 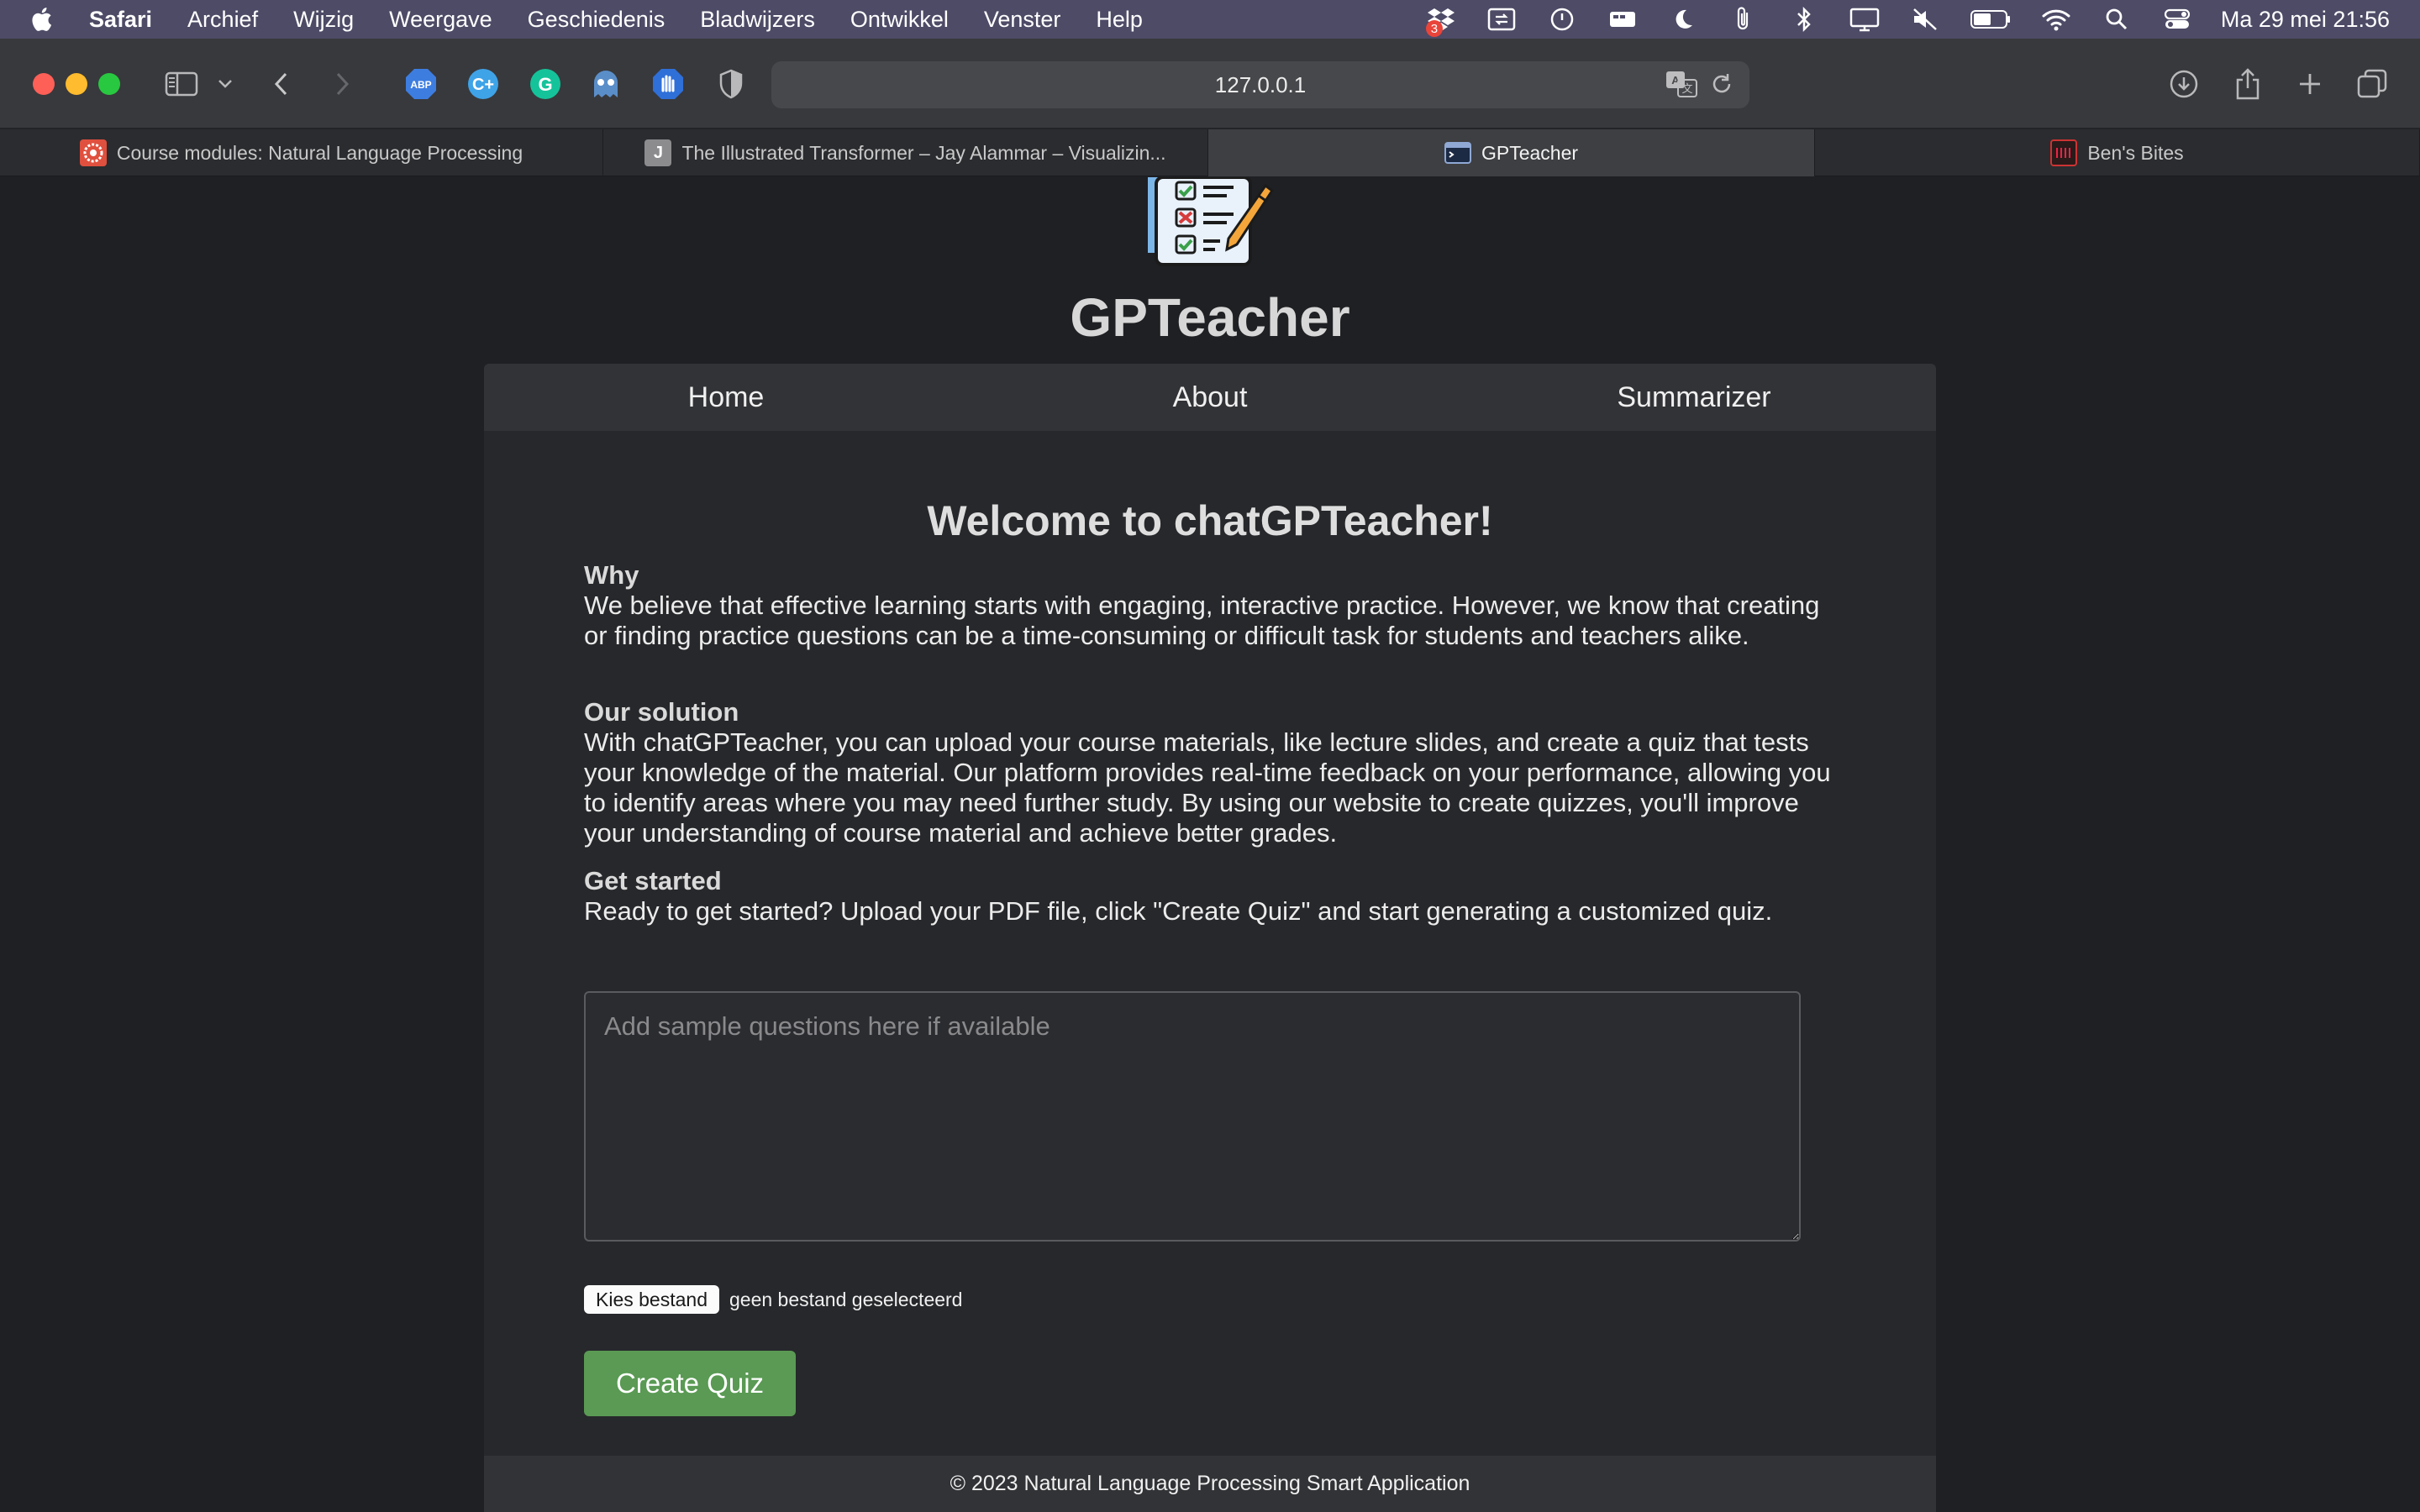 What do you see at coordinates (120, 20) in the screenshot?
I see `menu-app-name: Safari` at bounding box center [120, 20].